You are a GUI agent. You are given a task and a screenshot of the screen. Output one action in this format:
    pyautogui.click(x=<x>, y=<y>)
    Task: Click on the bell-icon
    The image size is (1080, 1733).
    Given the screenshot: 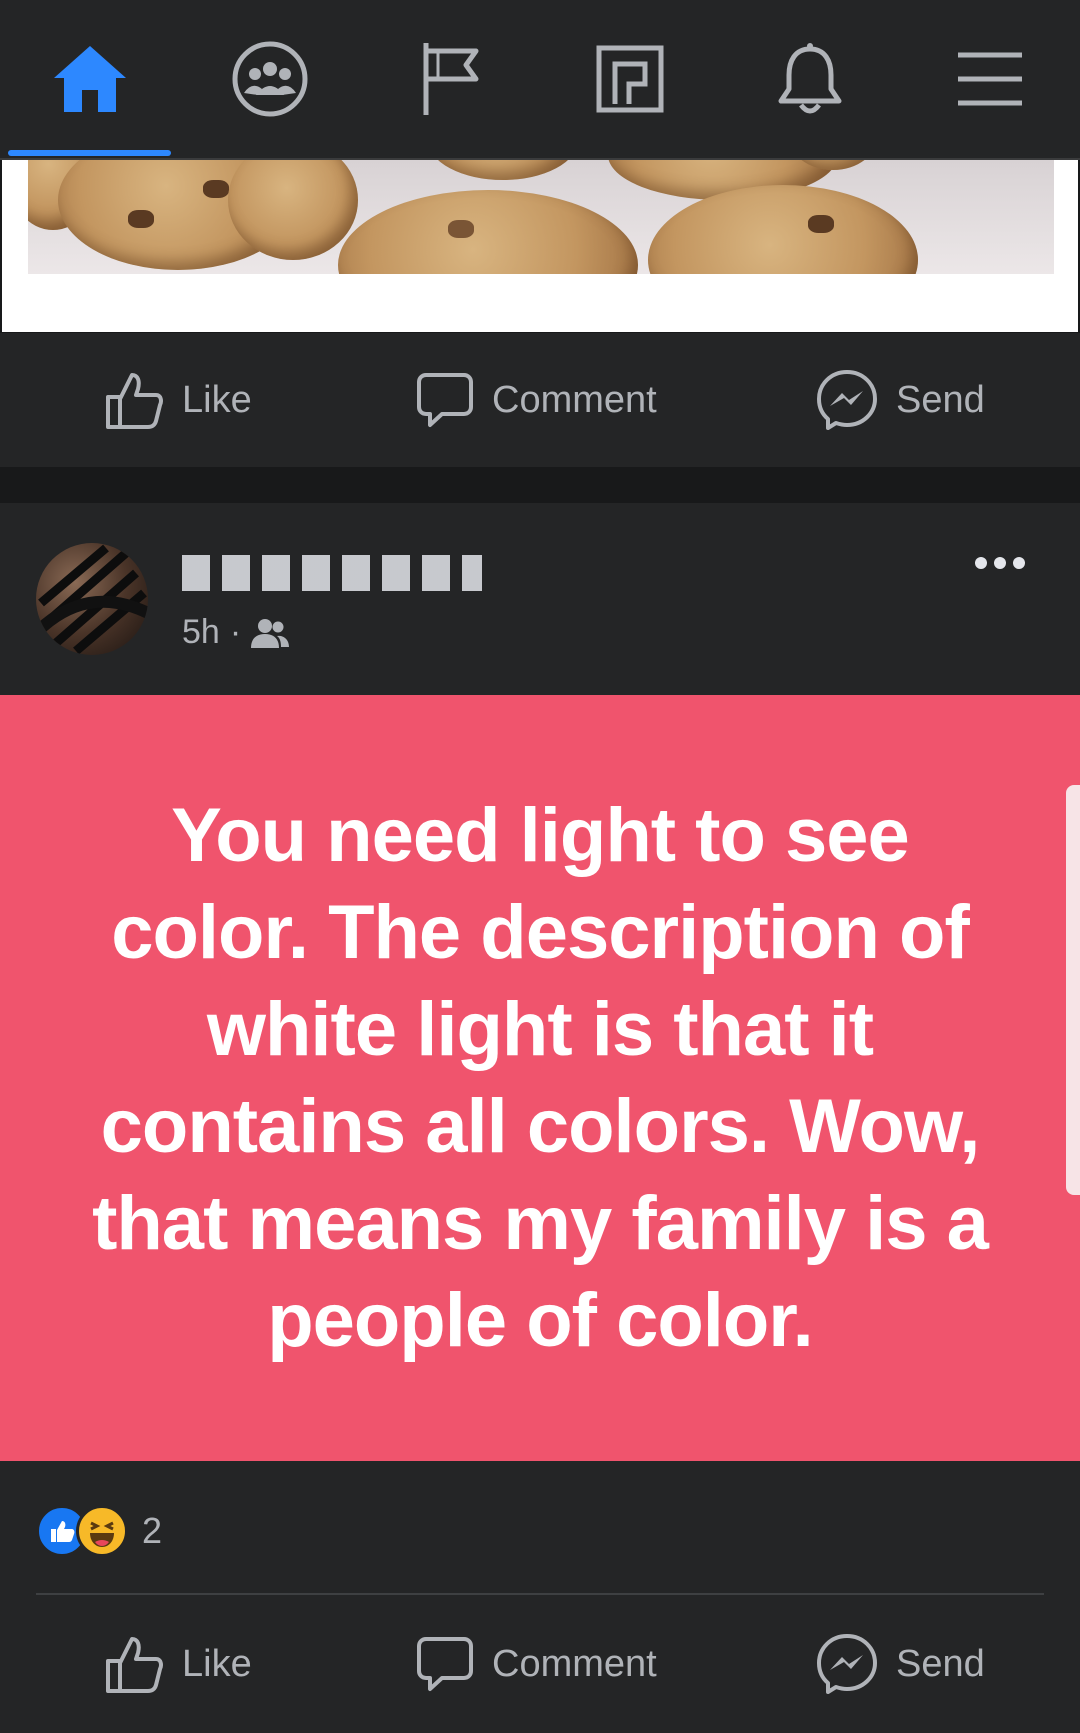 What is the action you would take?
    pyautogui.click(x=810, y=78)
    